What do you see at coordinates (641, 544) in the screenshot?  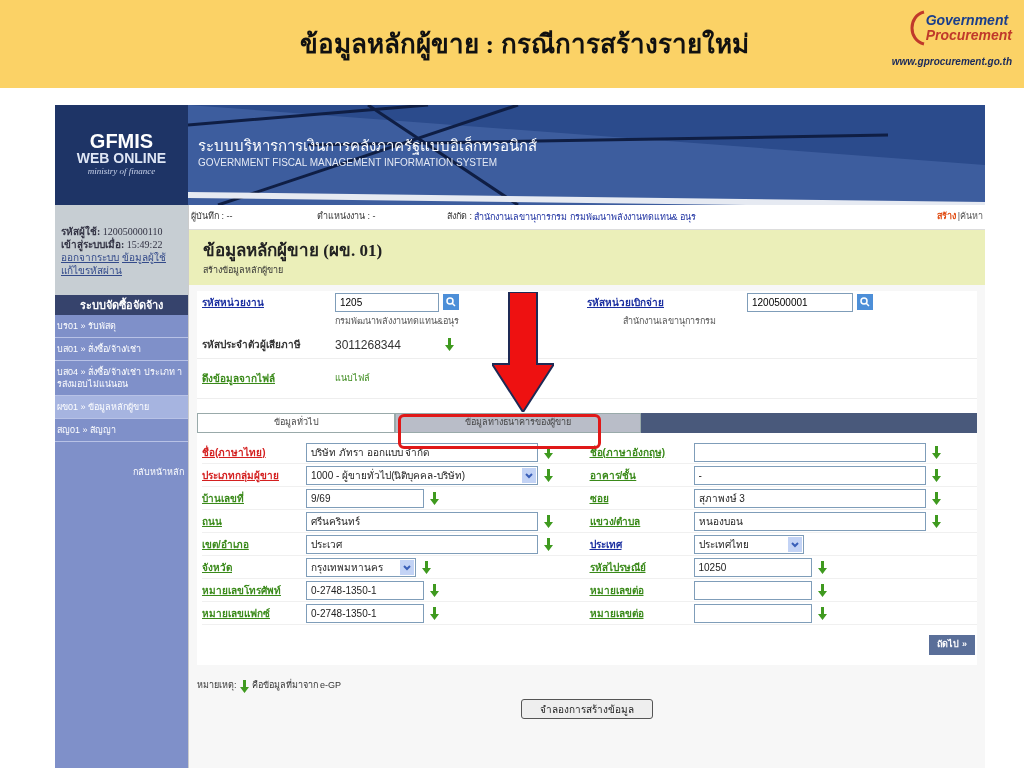 I see `field-label: ประเทศ` at bounding box center [641, 544].